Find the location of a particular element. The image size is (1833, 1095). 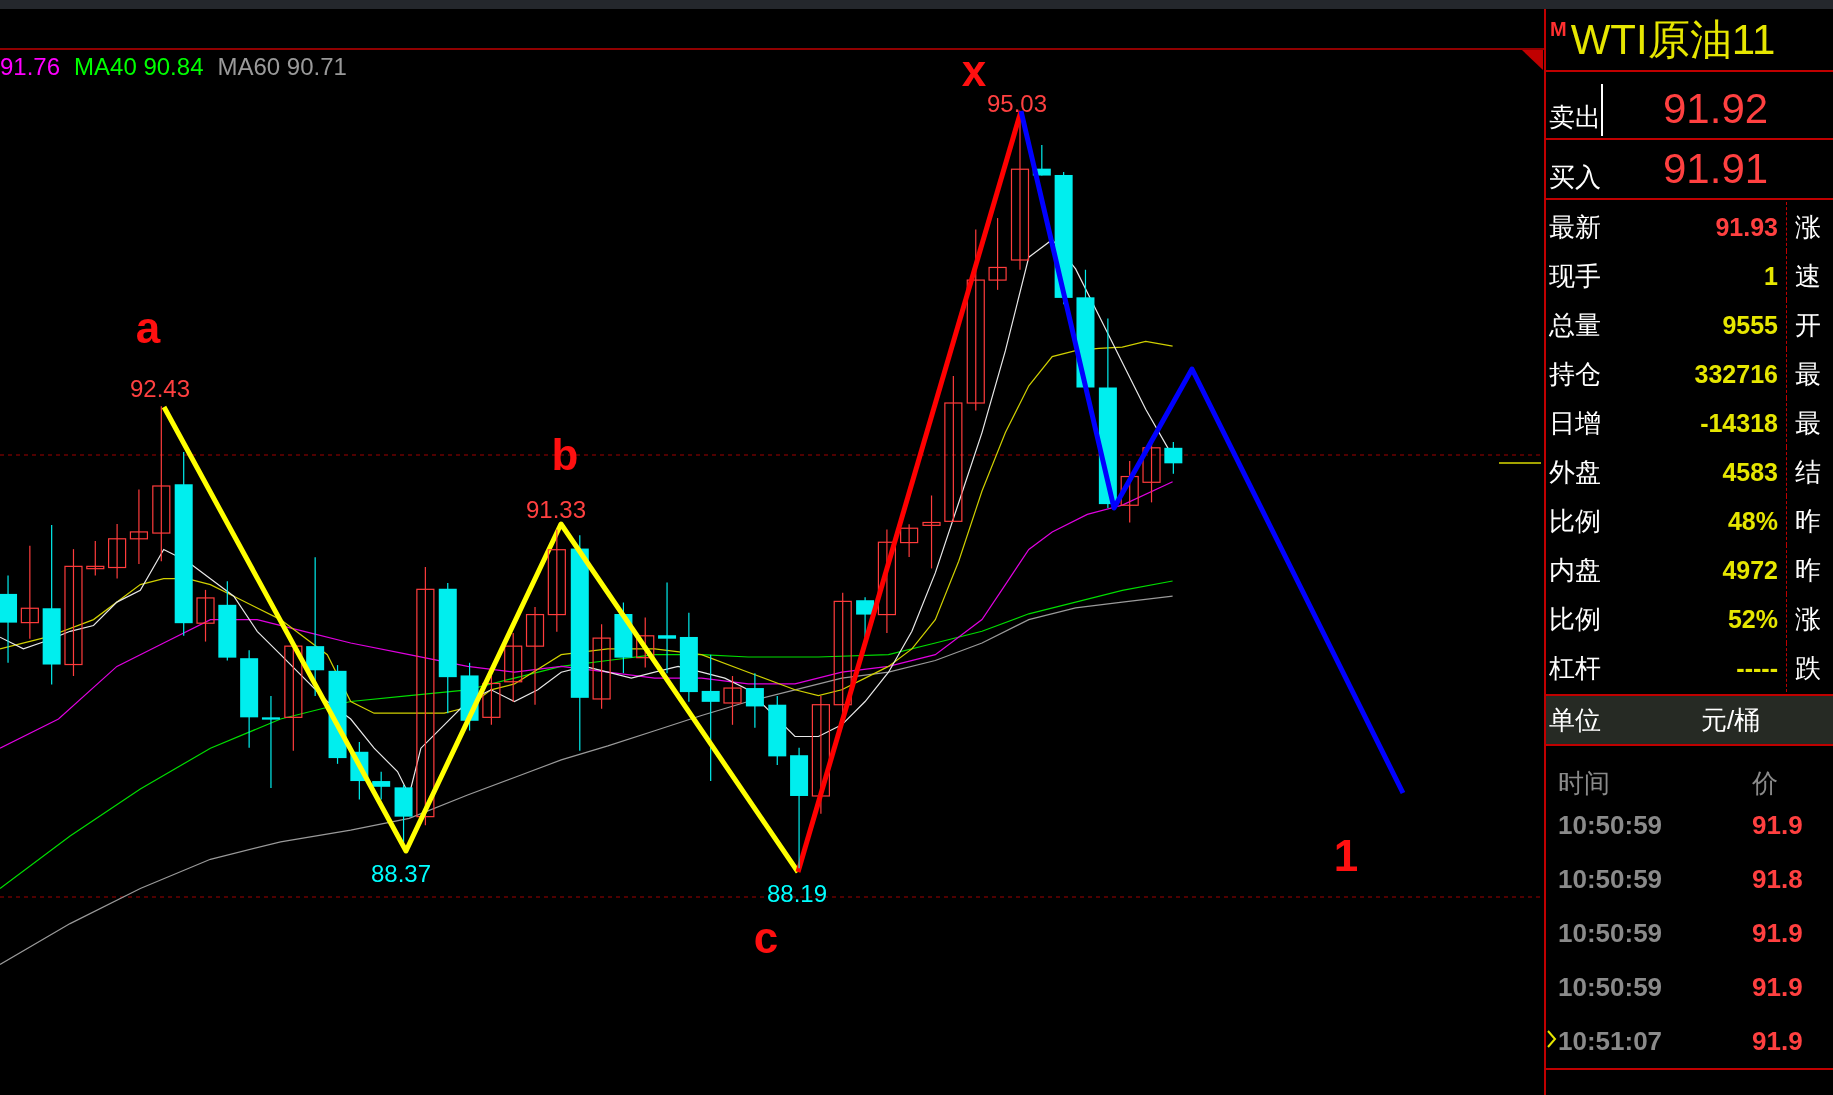

tick-time: 10:51:07 is located at coordinates (1610, 1041).